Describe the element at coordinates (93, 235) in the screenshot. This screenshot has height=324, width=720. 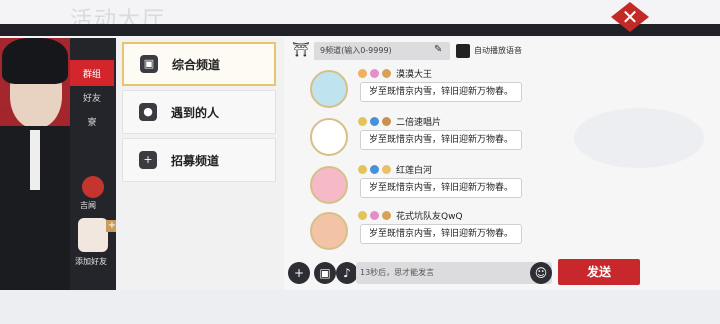
I see `add-friend-button` at that location.